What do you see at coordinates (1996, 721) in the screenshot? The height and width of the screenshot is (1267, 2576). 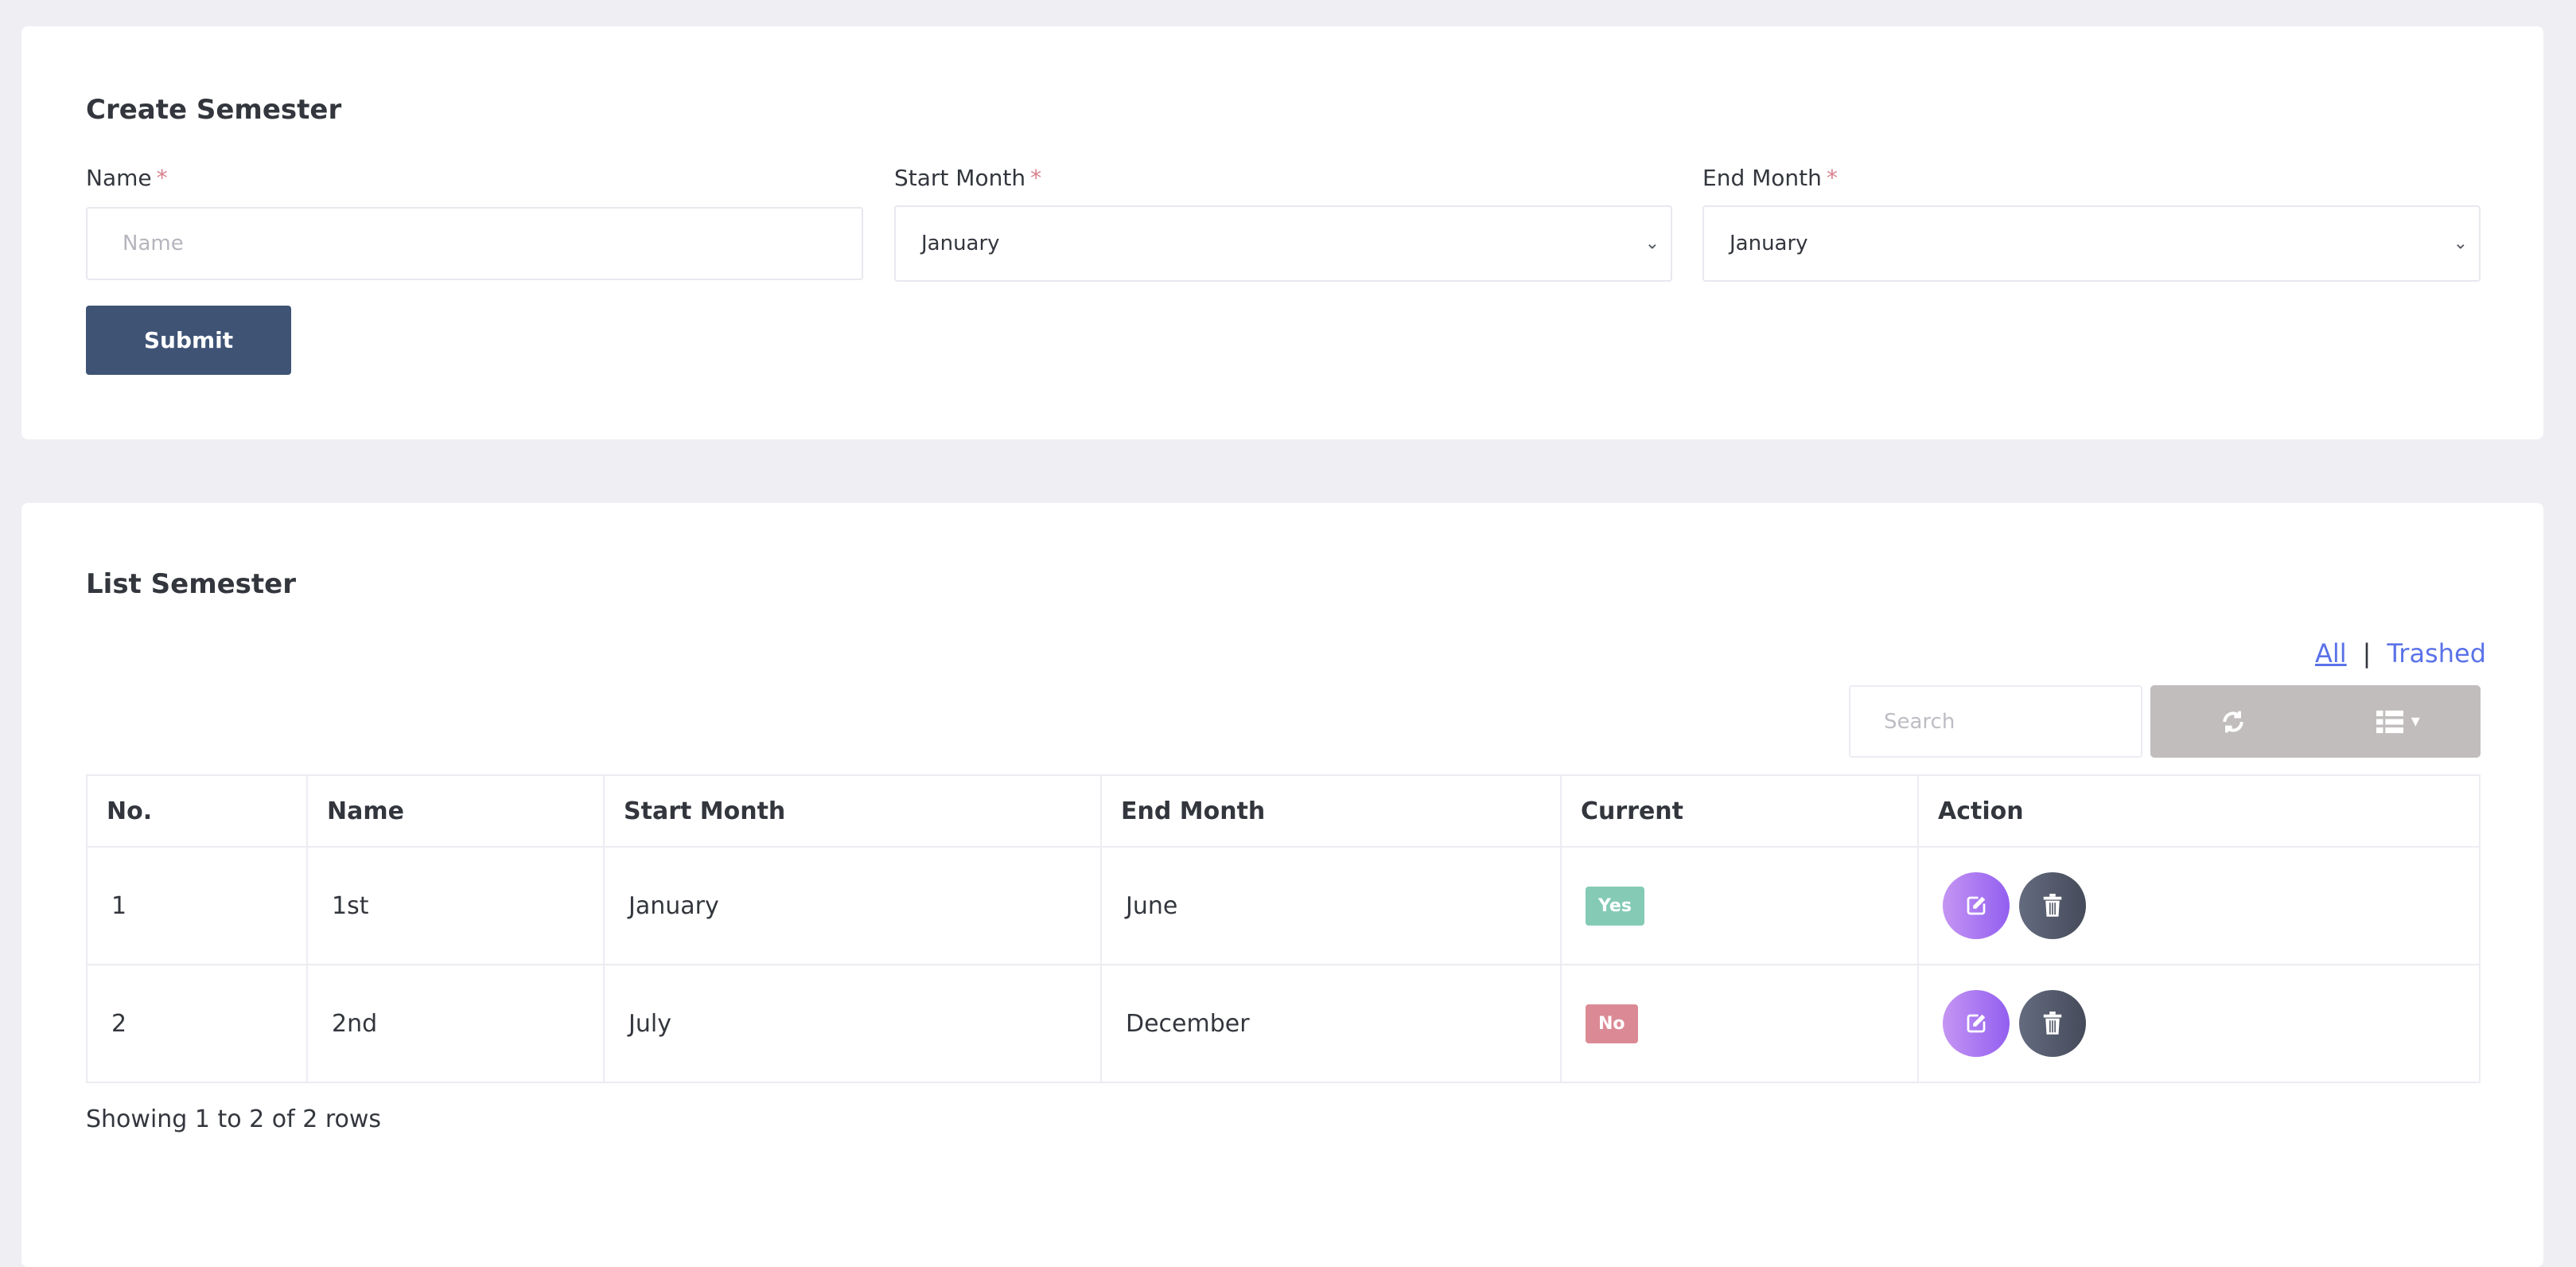 I see `search-input: Search` at bounding box center [1996, 721].